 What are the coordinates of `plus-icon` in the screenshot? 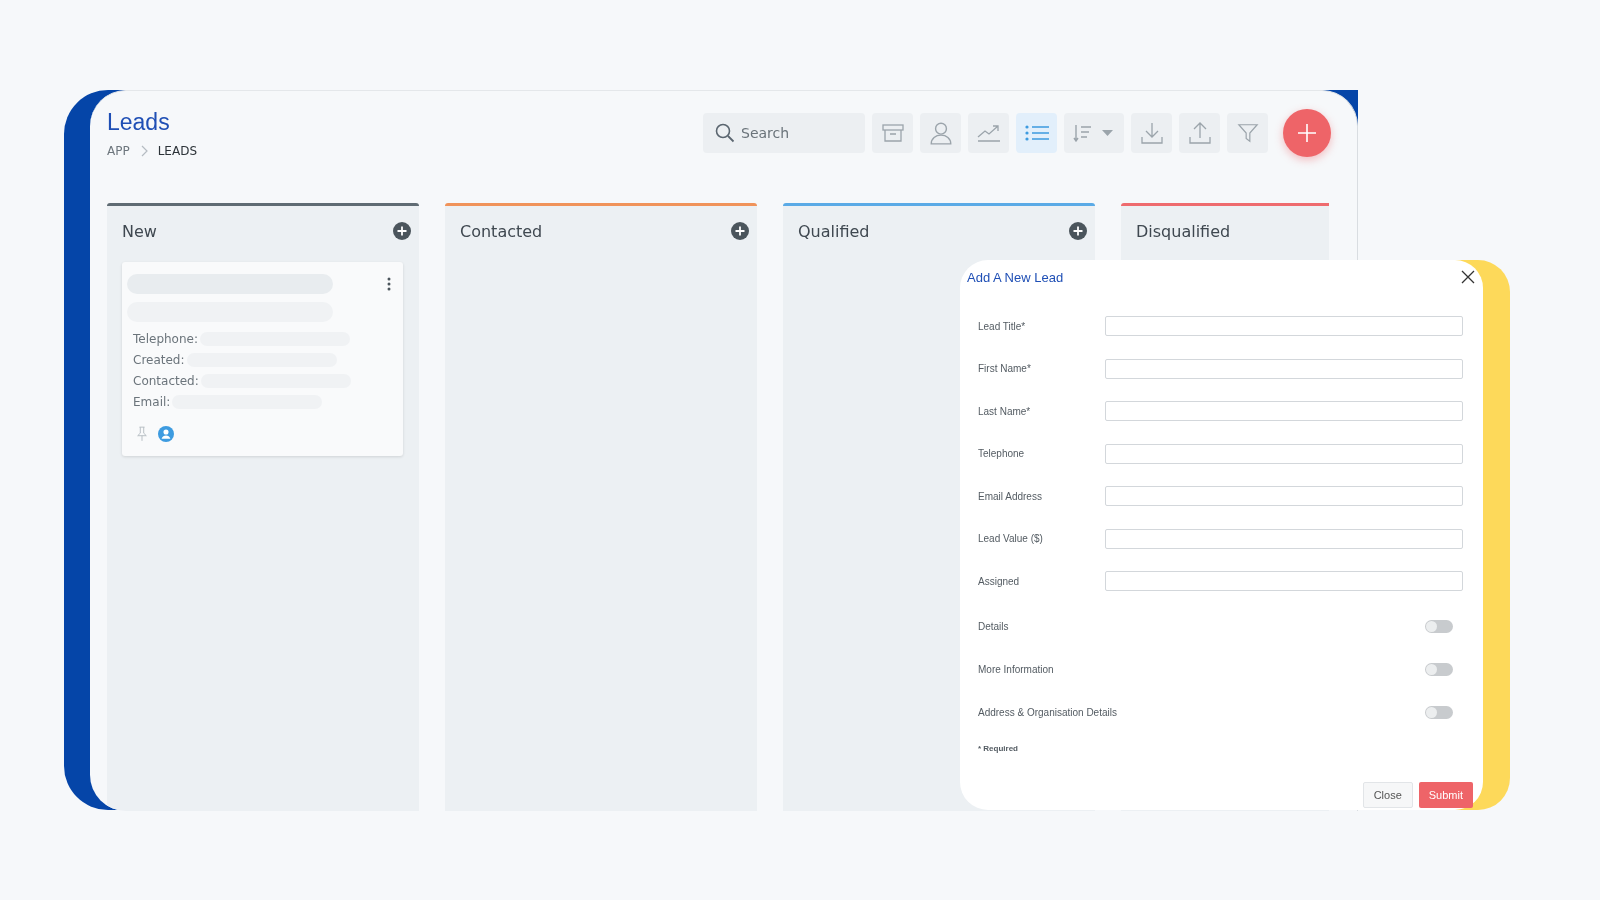 It's located at (1307, 133).